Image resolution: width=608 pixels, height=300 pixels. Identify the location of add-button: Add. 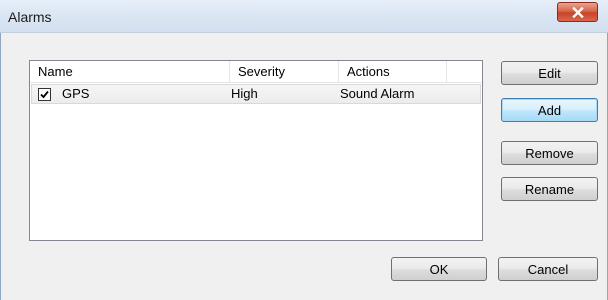
(549, 110).